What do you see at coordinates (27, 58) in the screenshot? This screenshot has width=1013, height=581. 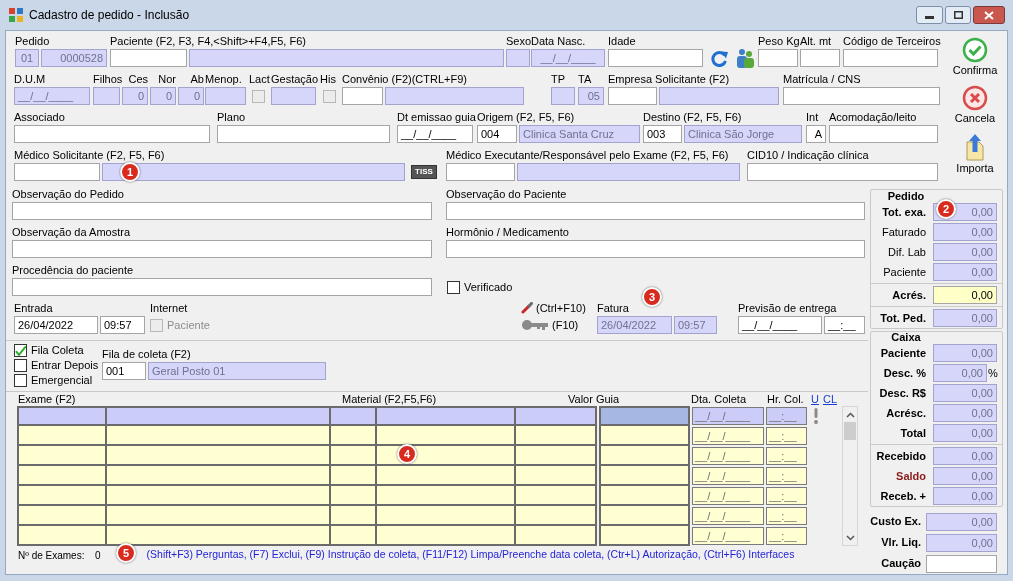 I see `lookup-field: 01` at bounding box center [27, 58].